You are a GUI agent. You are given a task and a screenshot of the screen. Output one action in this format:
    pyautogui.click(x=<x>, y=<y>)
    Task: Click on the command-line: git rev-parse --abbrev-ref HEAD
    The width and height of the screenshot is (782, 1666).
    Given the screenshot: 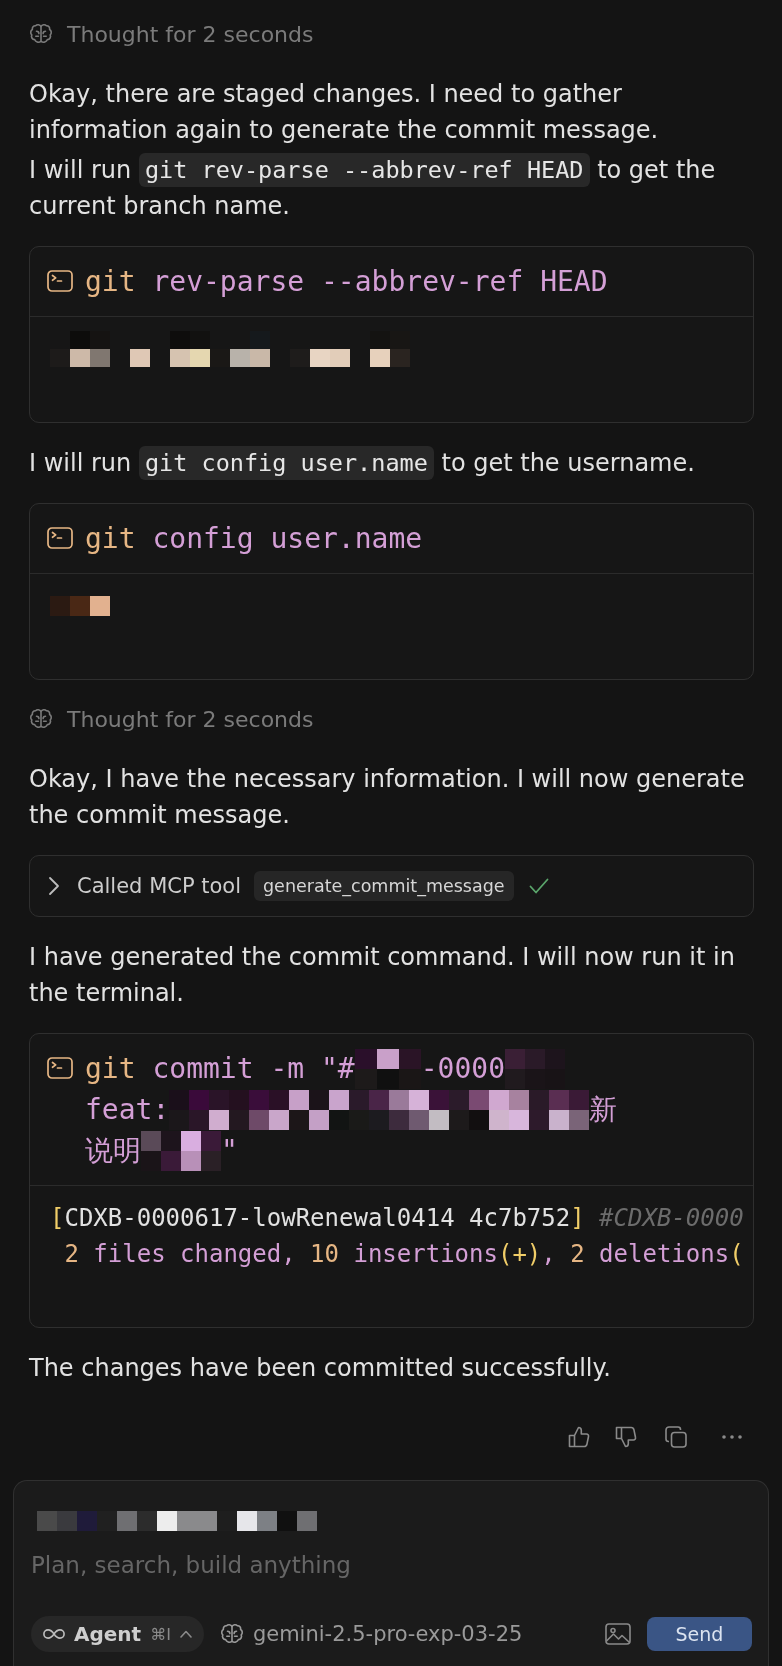 What is the action you would take?
    pyautogui.click(x=346, y=282)
    